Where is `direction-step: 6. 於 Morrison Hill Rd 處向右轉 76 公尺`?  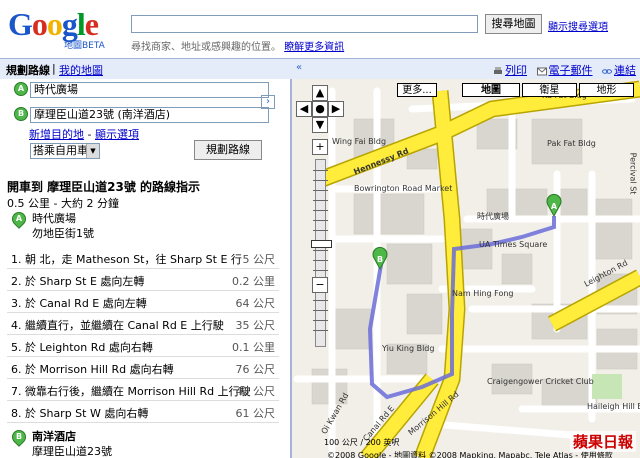
direction-step: 6. 於 Morrison Hill Rd 處向右轉 76 公尺 is located at coordinates (143, 368).